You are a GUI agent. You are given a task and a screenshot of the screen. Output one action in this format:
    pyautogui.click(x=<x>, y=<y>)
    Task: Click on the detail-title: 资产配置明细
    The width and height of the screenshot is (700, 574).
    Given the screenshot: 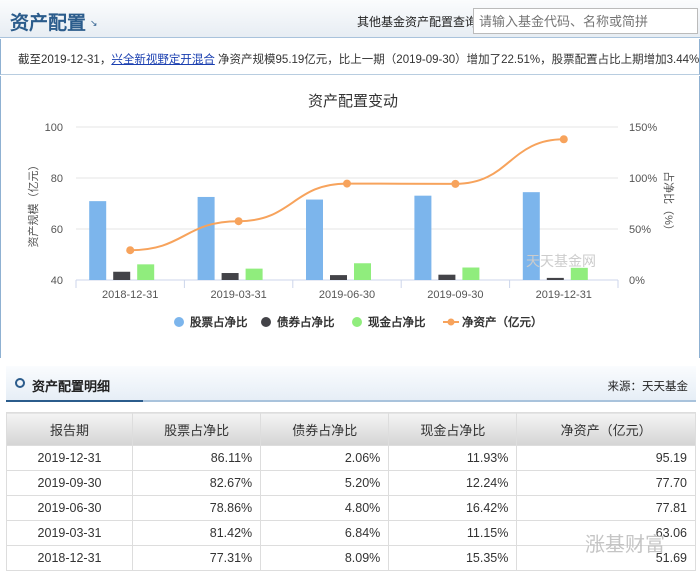 What is the action you would take?
    pyautogui.click(x=71, y=386)
    